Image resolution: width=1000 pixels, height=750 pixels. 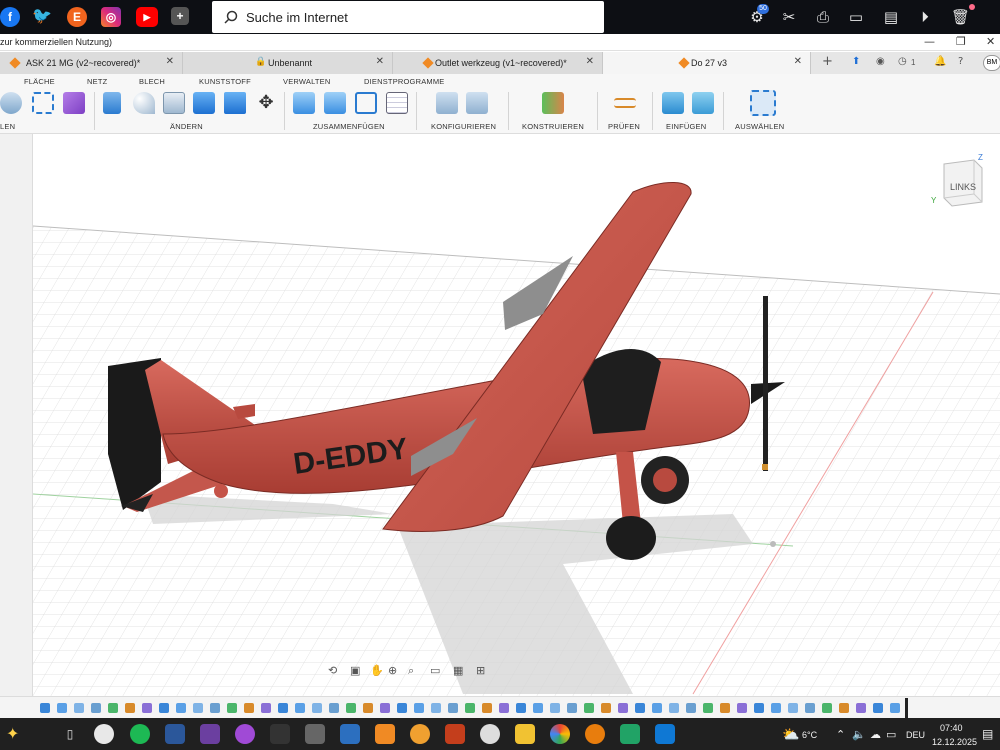 What do you see at coordinates (823, 17) in the screenshot?
I see `print-icon: ⎙` at bounding box center [823, 17].